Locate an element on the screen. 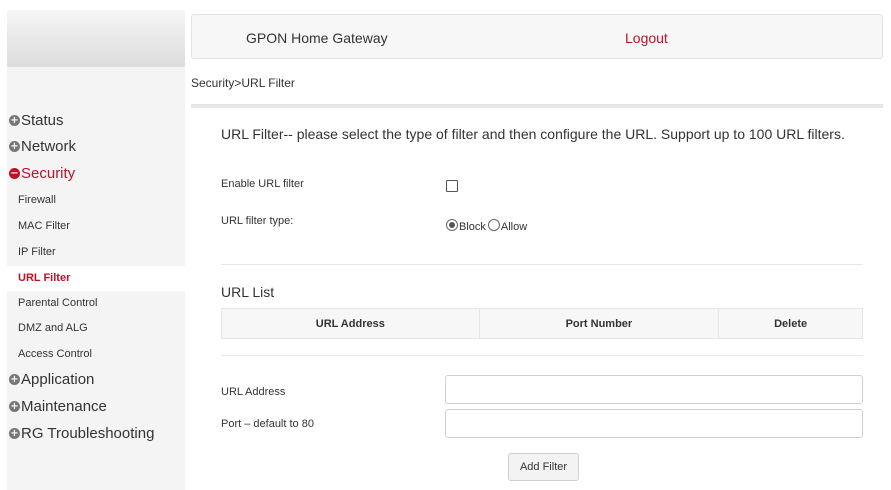  block-radio is located at coordinates (452, 225).